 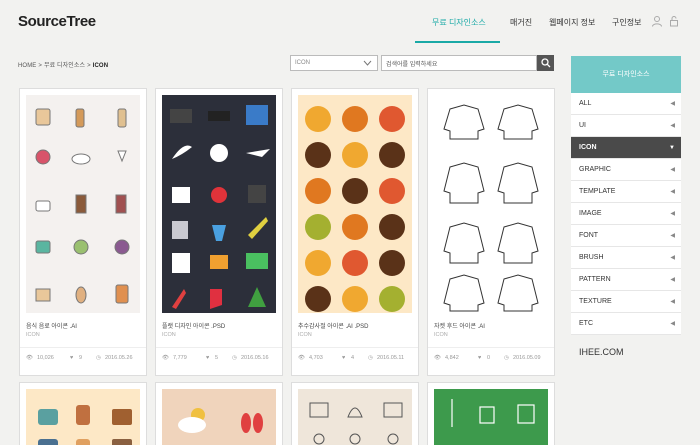 I want to click on sidebar-header: 무료 디자인소스, so click(x=626, y=74).